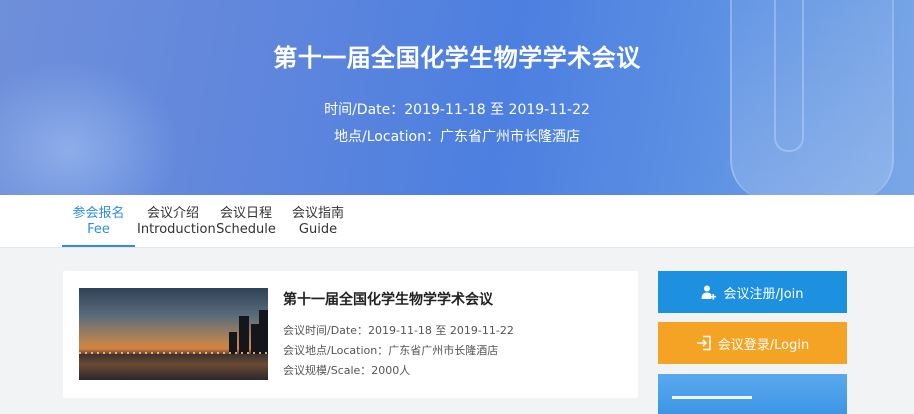  Describe the element at coordinates (173, 367) in the screenshot. I see `photo-river` at that location.